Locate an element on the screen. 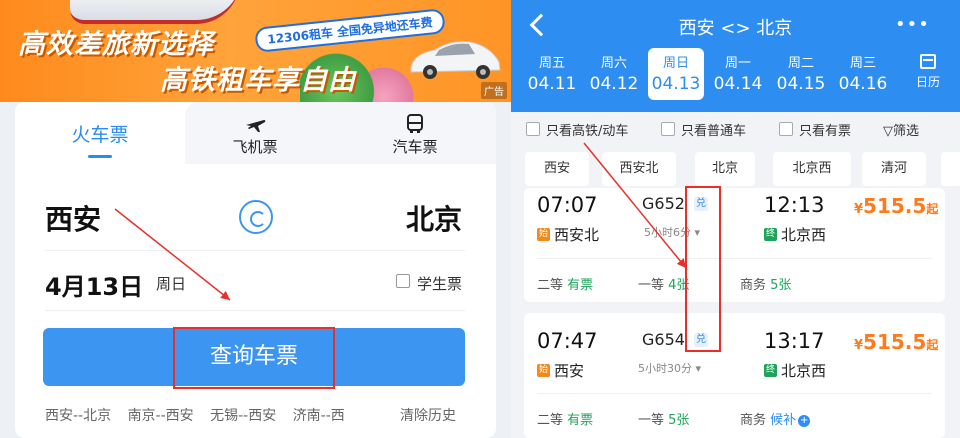 This screenshot has width=960, height=438. history-item: 无锡--西安 is located at coordinates (243, 416).